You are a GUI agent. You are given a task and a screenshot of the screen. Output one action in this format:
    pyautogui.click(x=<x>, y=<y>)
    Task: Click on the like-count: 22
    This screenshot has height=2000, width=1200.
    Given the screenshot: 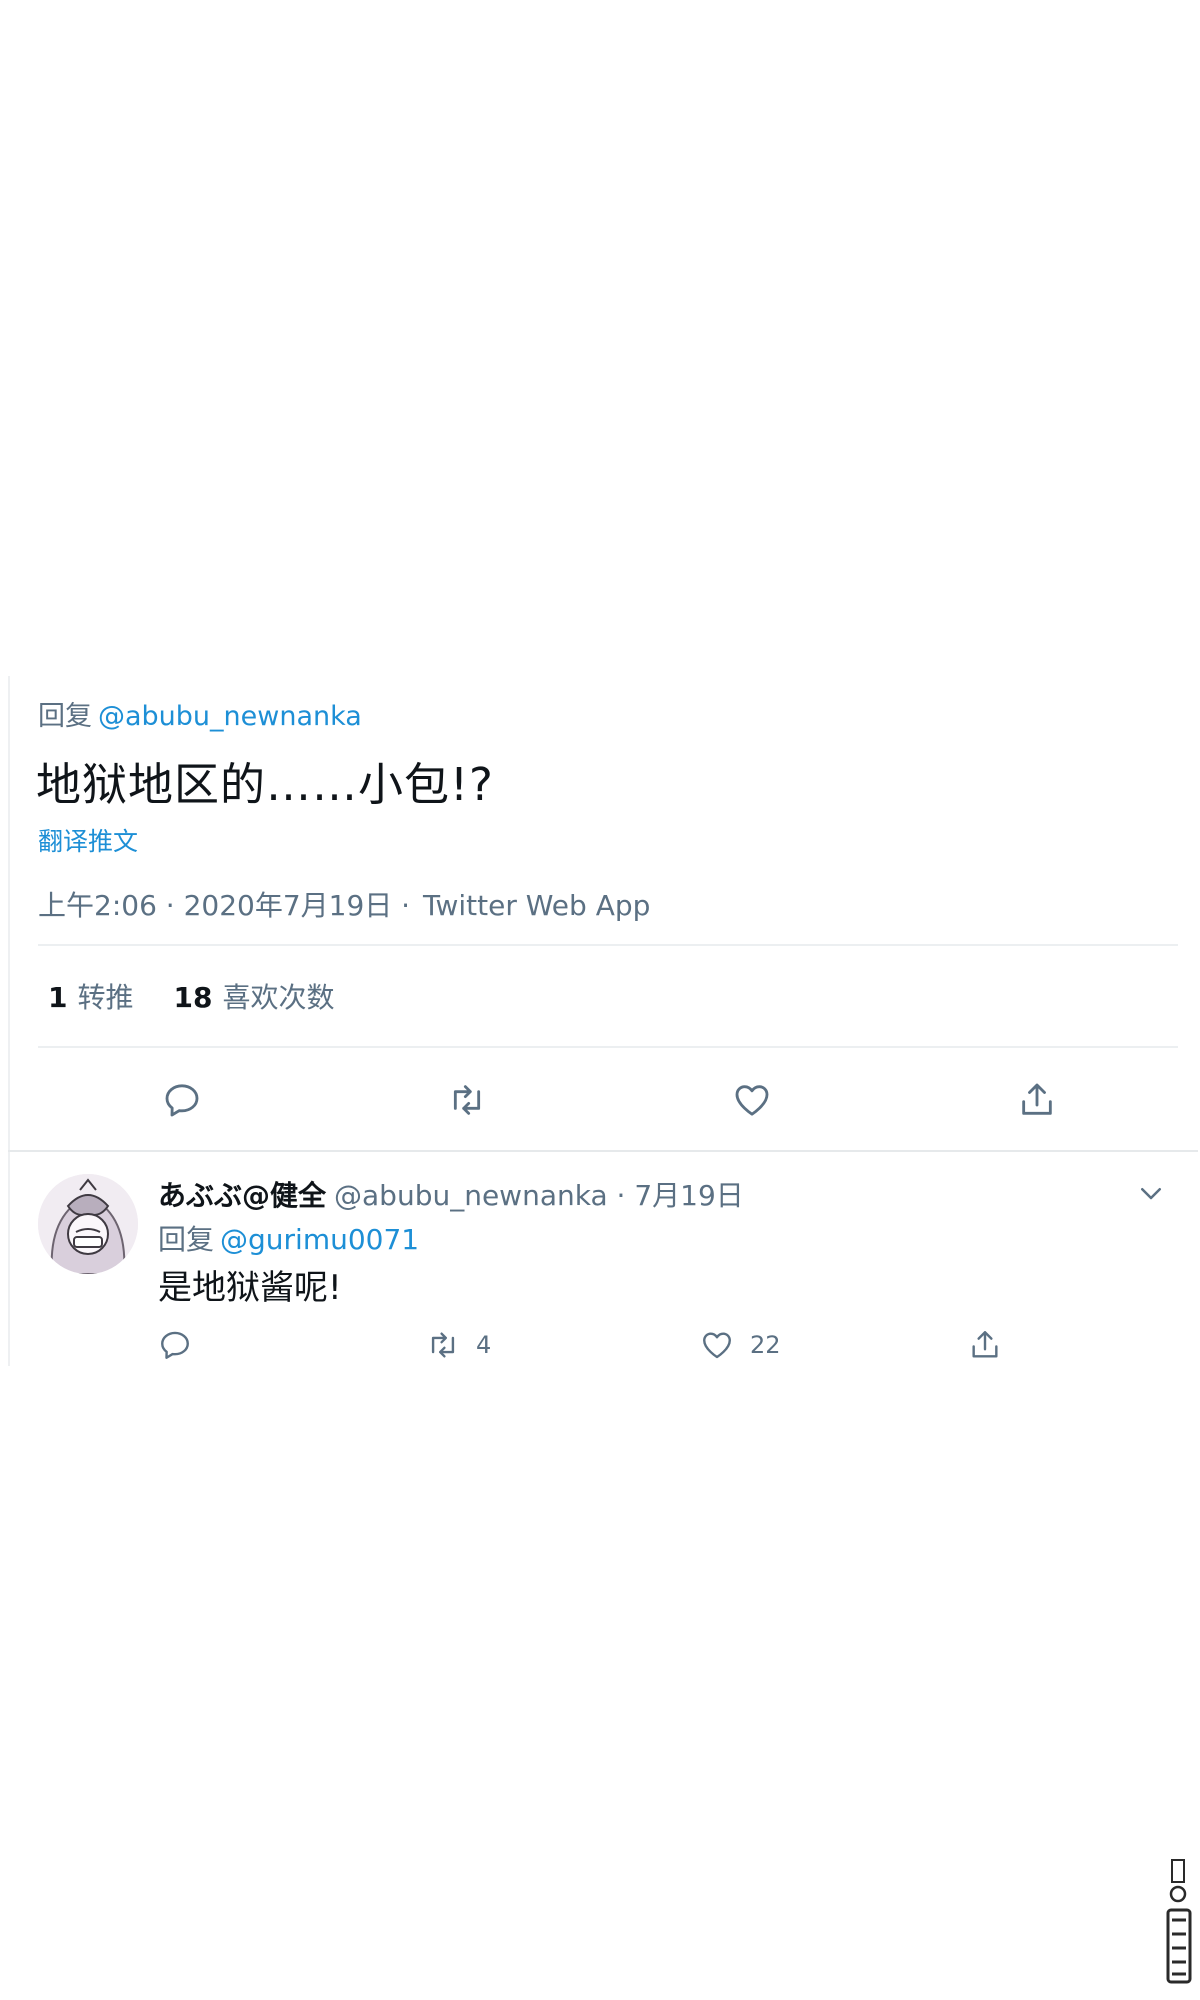 What is the action you would take?
    pyautogui.click(x=765, y=1345)
    